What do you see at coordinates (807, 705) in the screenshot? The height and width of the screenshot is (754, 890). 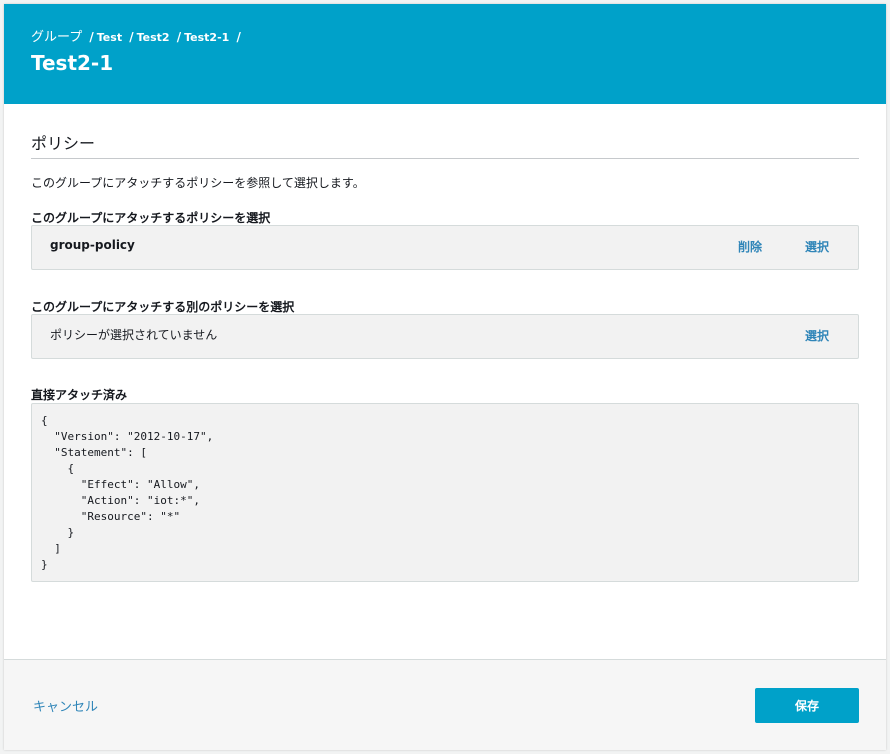 I see `save-button: 保存` at bounding box center [807, 705].